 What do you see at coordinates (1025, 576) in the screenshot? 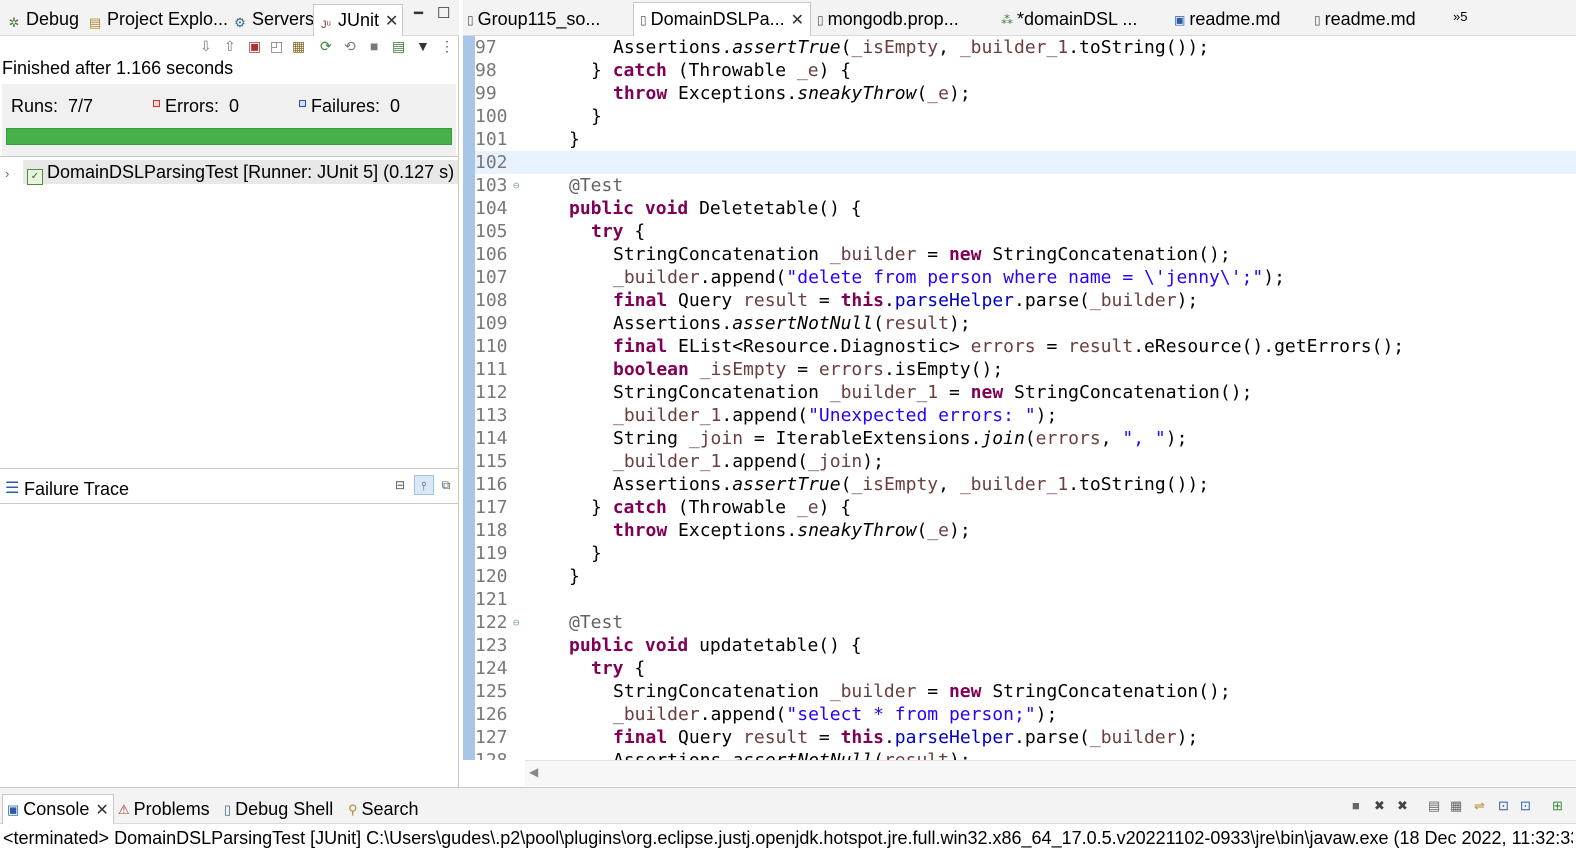
I see `code-line: 120}` at bounding box center [1025, 576].